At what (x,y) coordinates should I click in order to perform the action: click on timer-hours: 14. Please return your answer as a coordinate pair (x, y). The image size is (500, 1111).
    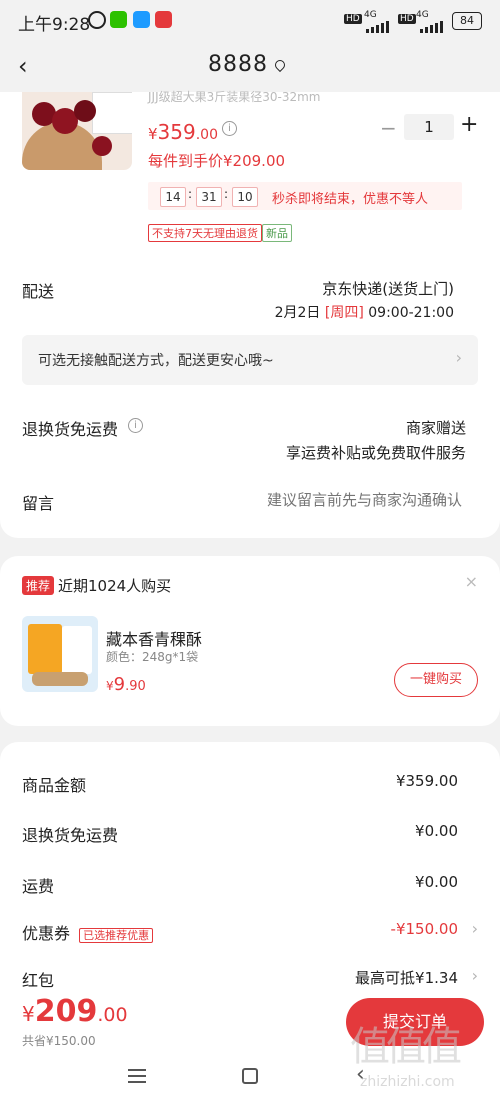
    Looking at the image, I should click on (173, 197).